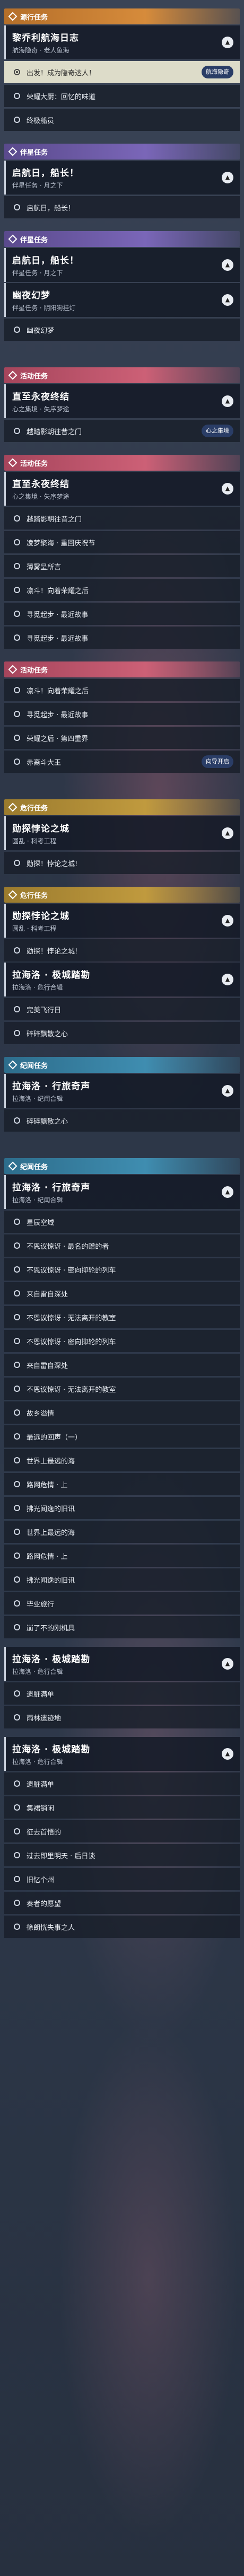 The width and height of the screenshot is (244, 2576). Describe the element at coordinates (122, 207) in the screenshot. I see `quest-step-item: 启航日，船长！` at that location.